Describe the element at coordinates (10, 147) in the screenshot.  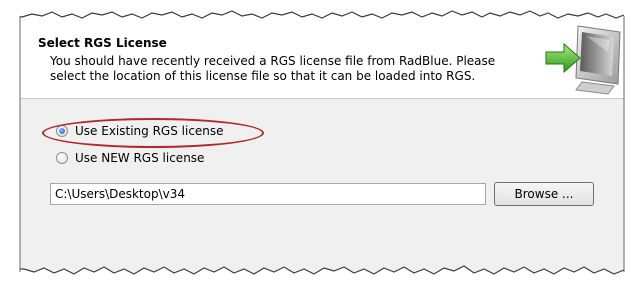
I see `left-edge-shade` at that location.